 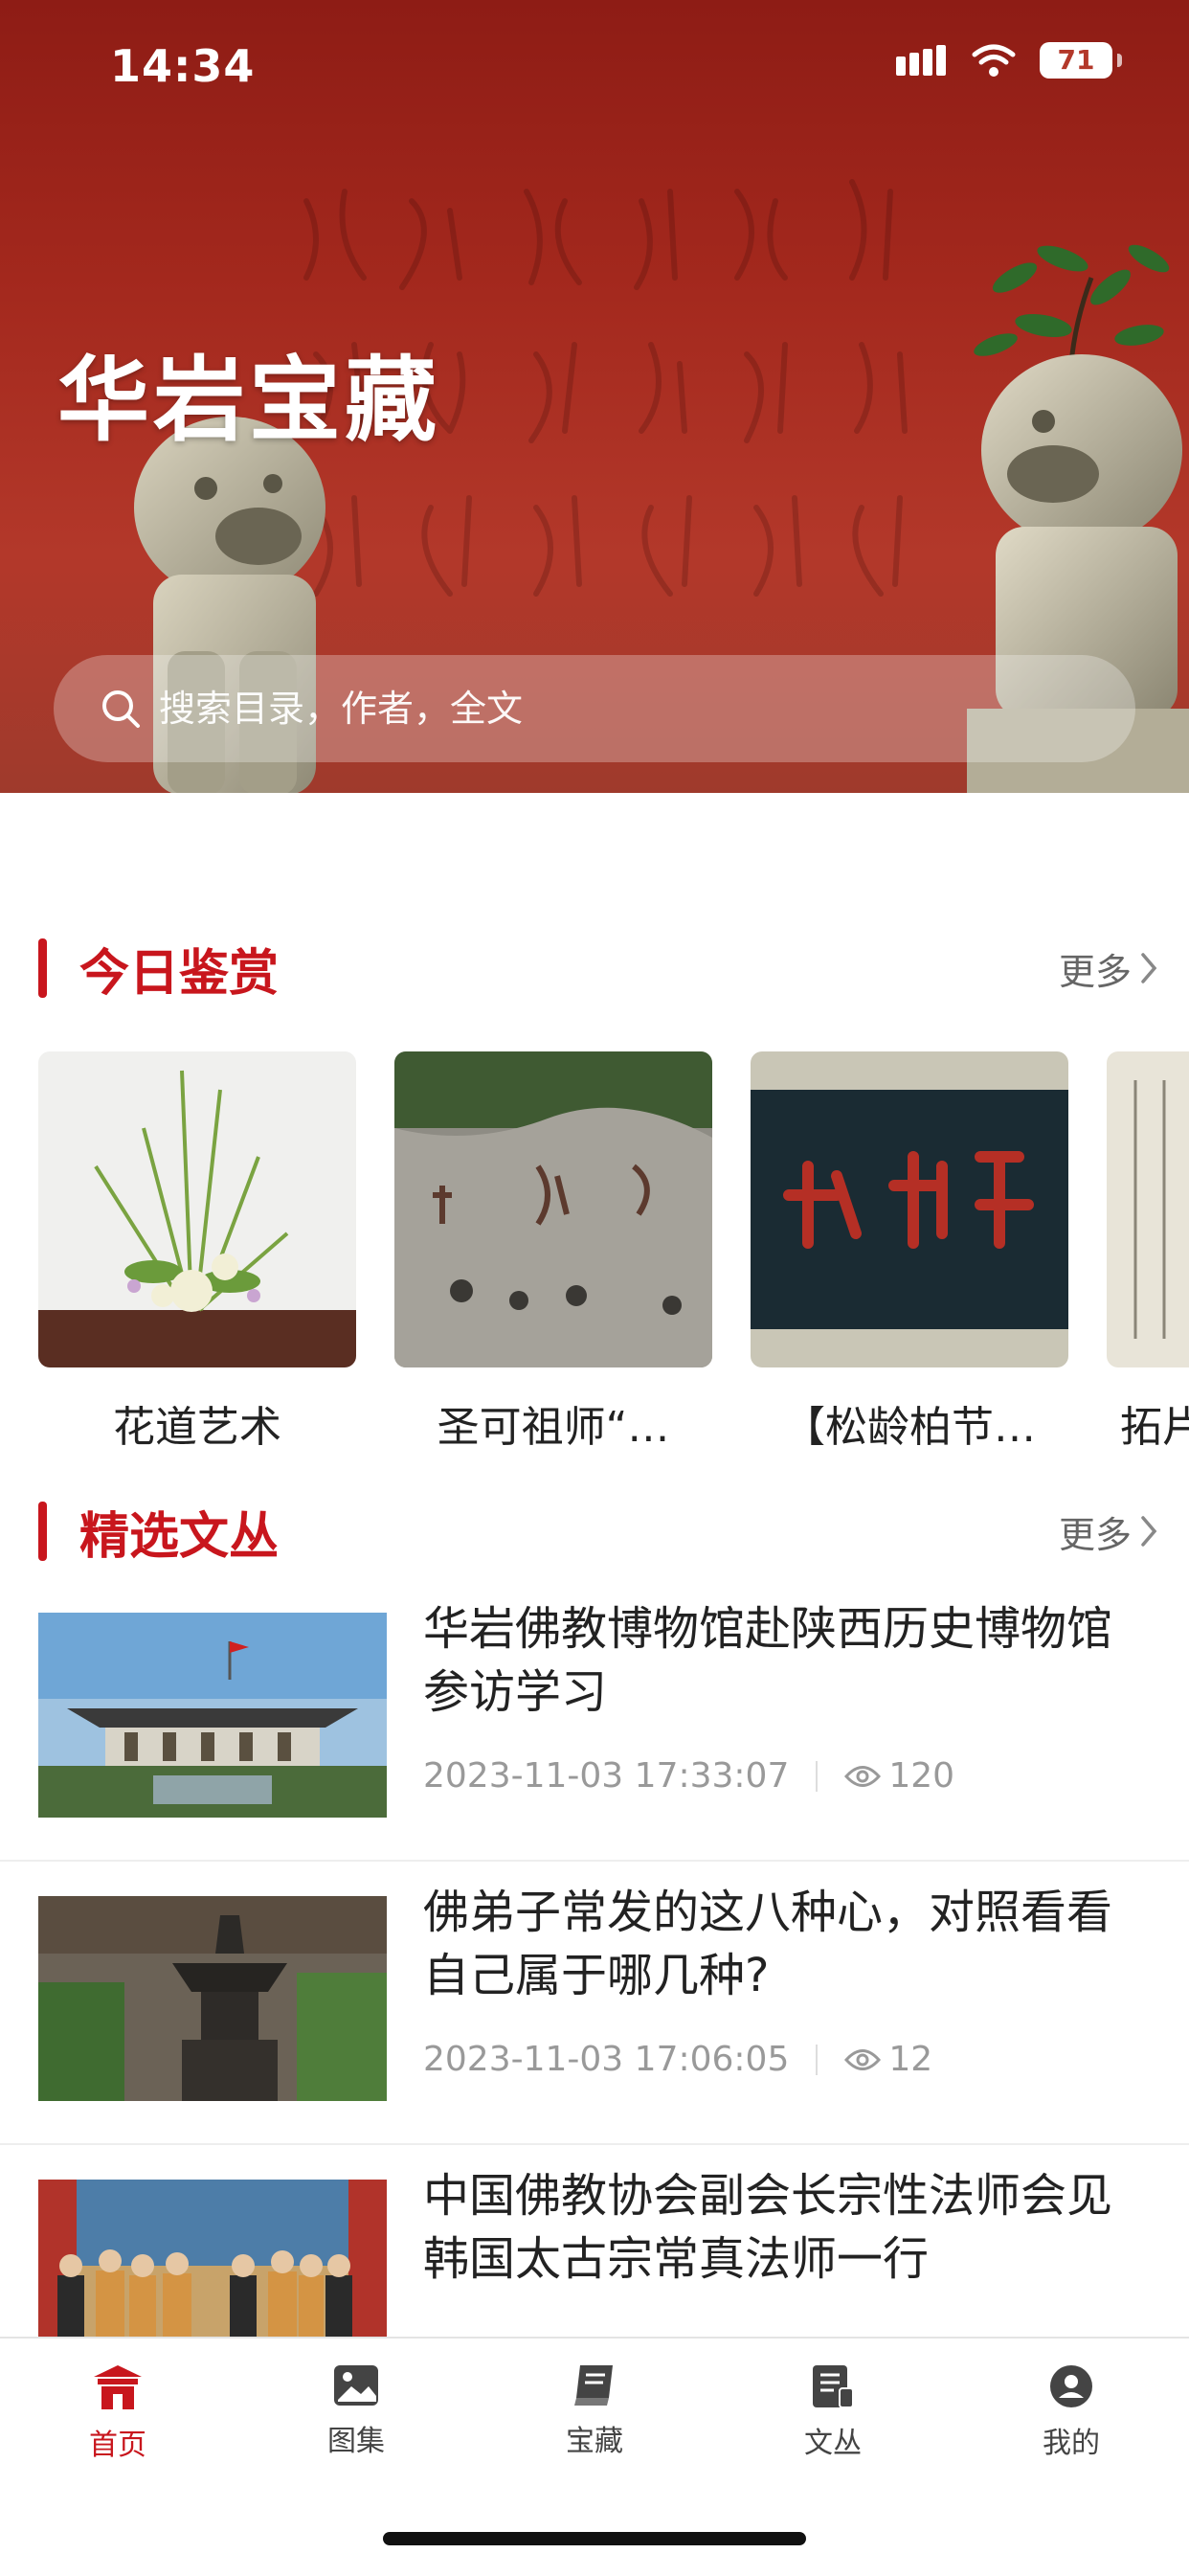 What do you see at coordinates (179, 973) in the screenshot?
I see `today-section-title: 今日鉴赏` at bounding box center [179, 973].